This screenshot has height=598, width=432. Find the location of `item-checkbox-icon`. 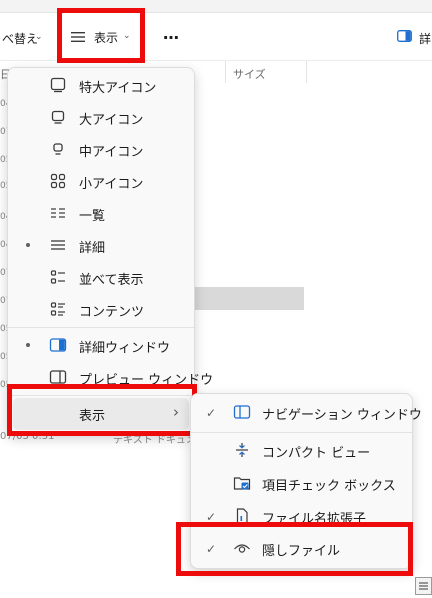

item-checkbox-icon is located at coordinates (242, 483).